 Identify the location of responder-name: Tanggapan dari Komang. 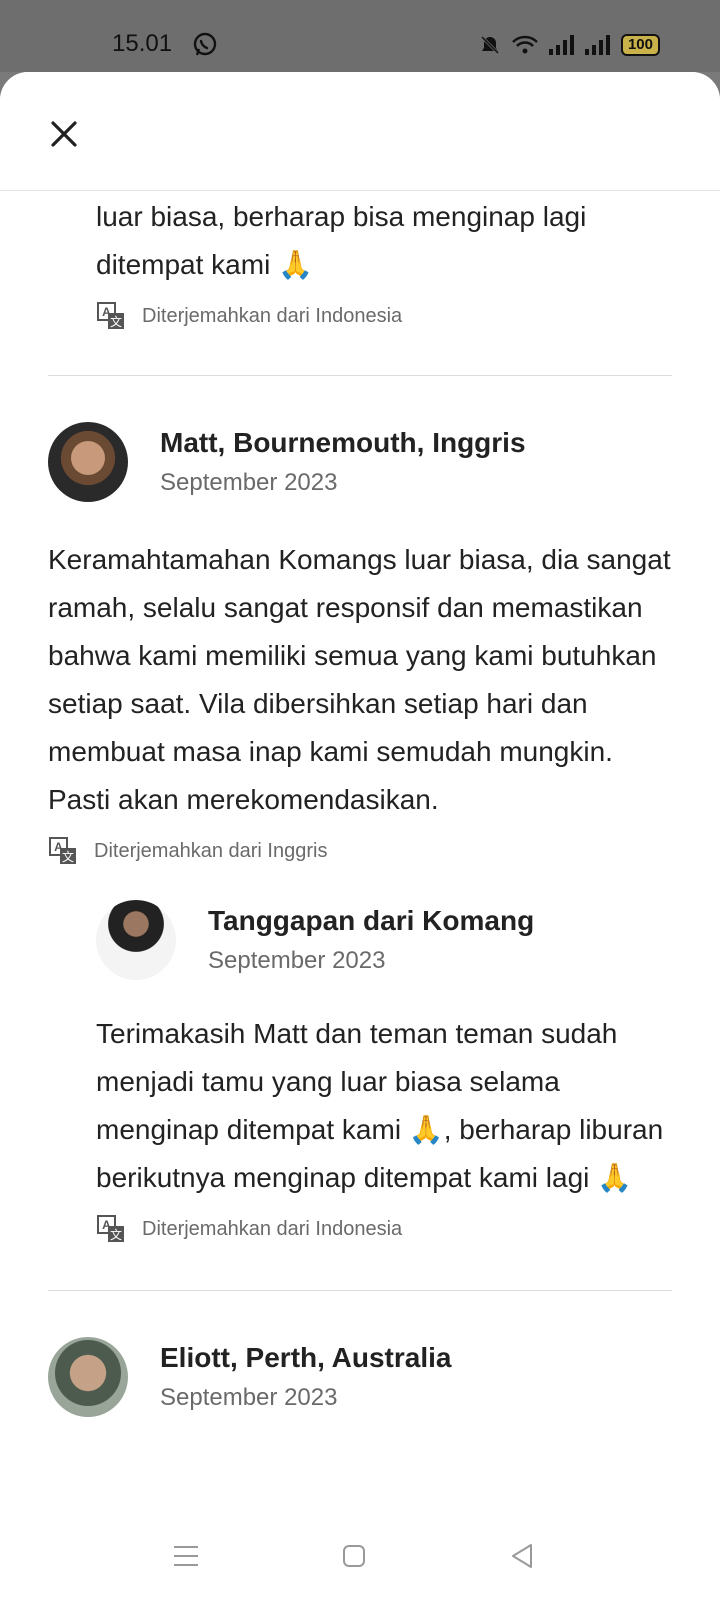
(371, 920).